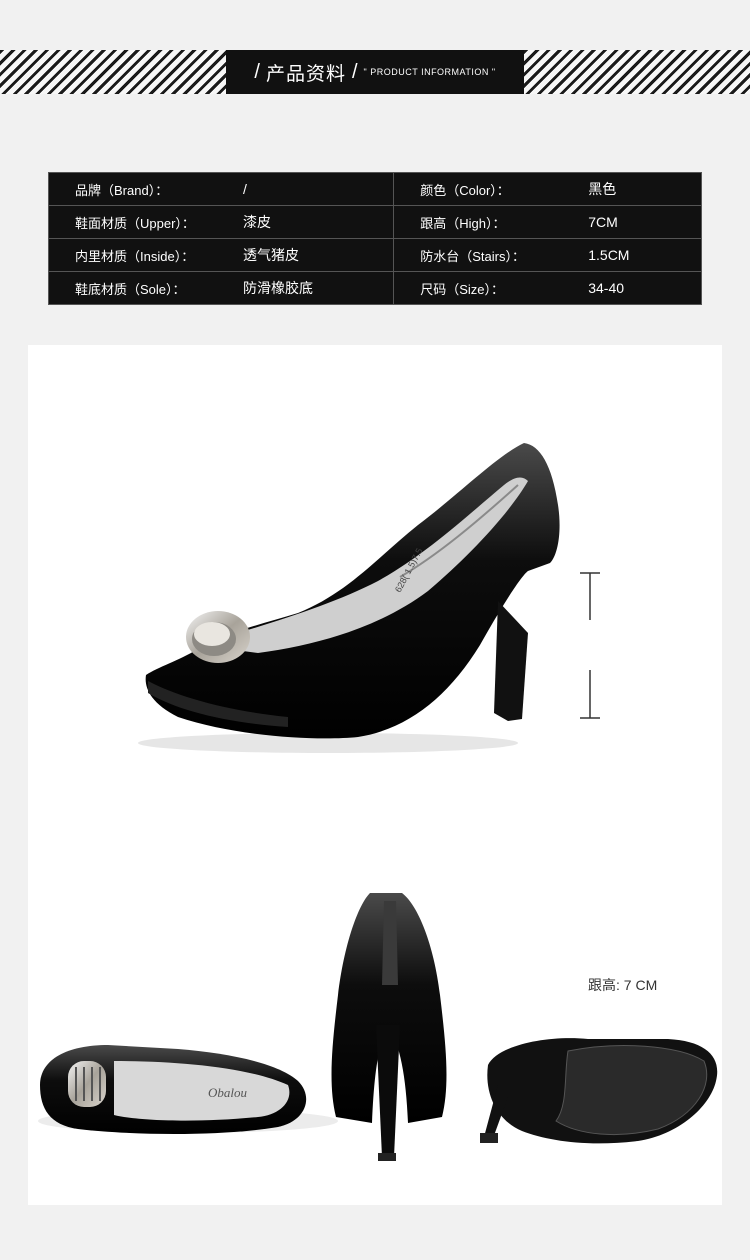 This screenshot has width=750, height=1260. Describe the element at coordinates (604, 985) in the screenshot. I see `heel-height-caption: 跟高:` at that location.